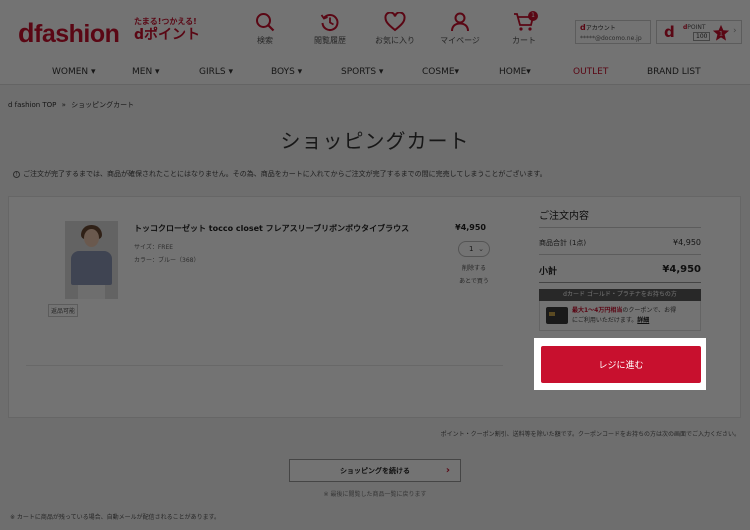 The width and height of the screenshot is (750, 530). What do you see at coordinates (611, 38) in the screenshot?
I see `account-id: *****@docomo.ne.jp` at bounding box center [611, 38].